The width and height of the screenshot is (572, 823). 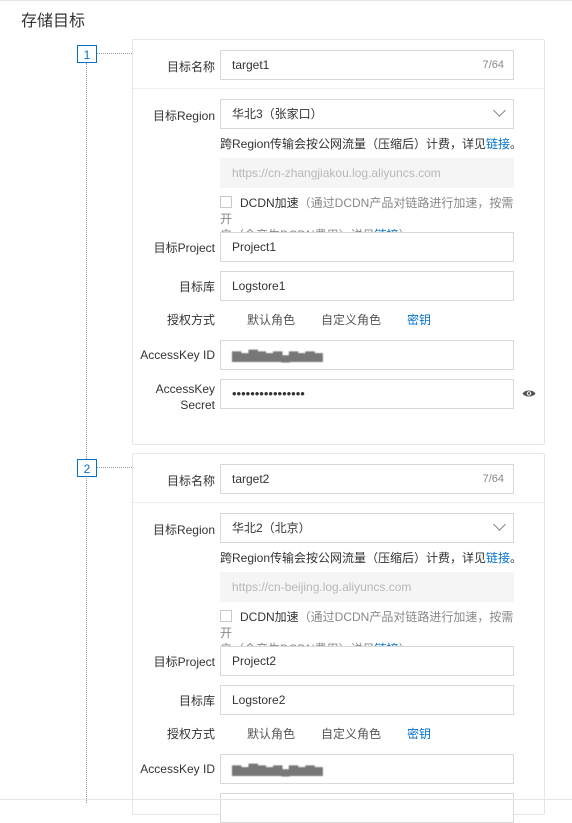 I want to click on target-logstore-input: Logstore2, so click(x=367, y=700).